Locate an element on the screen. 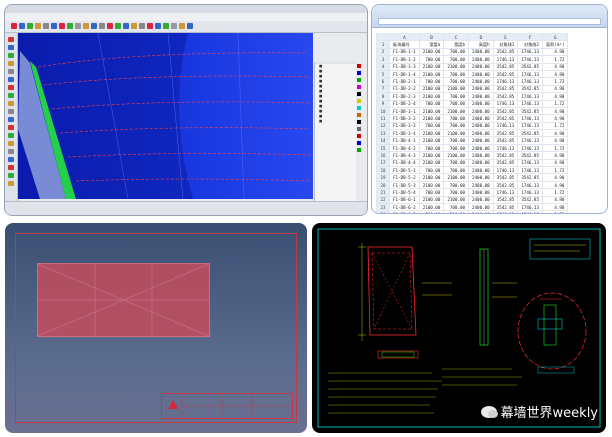 This screenshot has height=437, width=612. row-number: 4 is located at coordinates (383, 66).